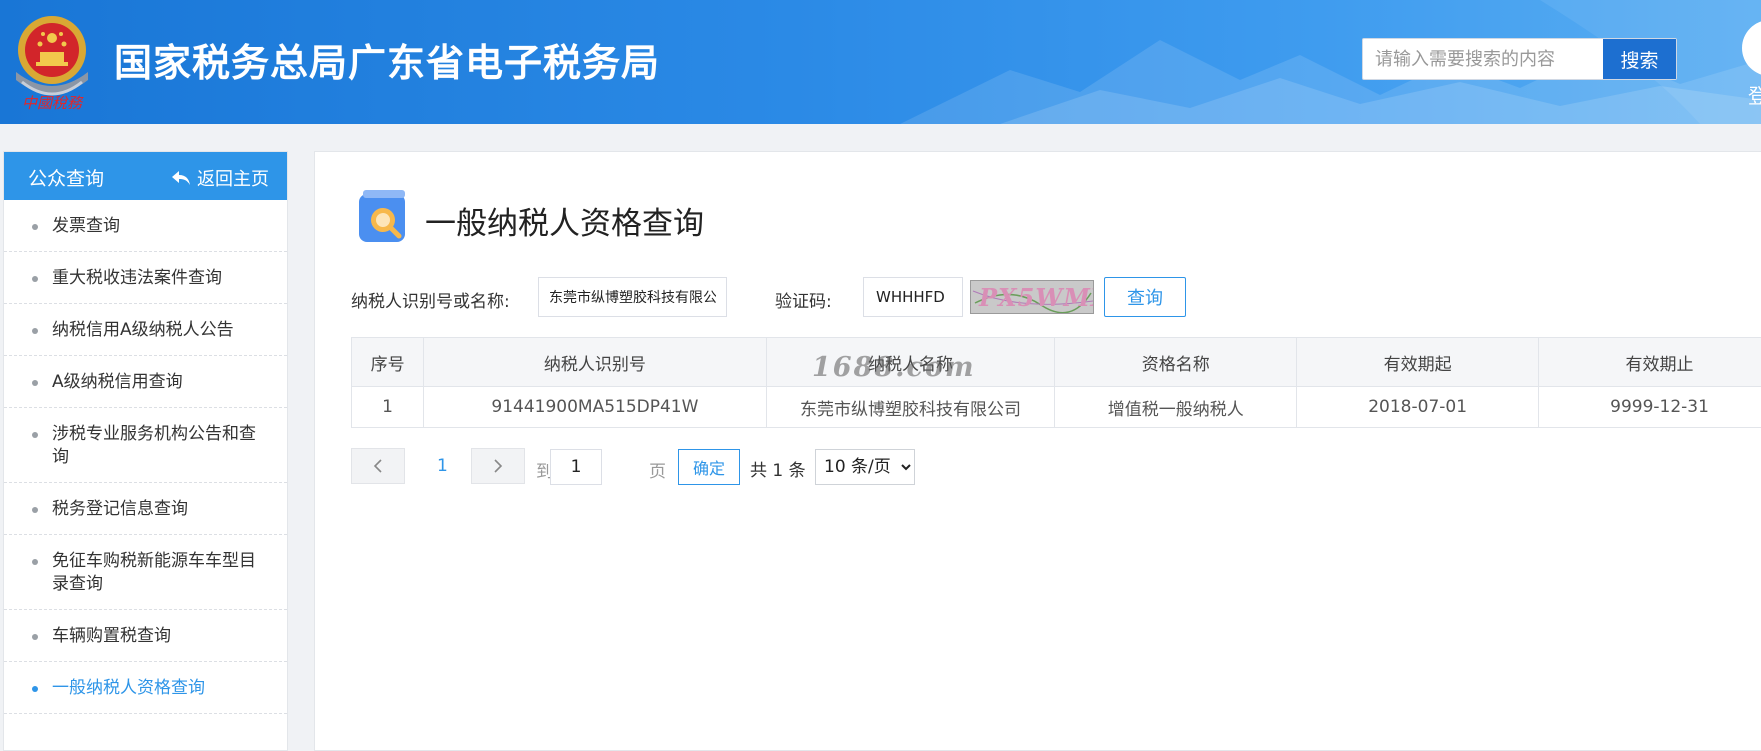 This screenshot has height=751, width=1761. I want to click on sidebar-item-invoice-query: 发票查询, so click(145, 226).